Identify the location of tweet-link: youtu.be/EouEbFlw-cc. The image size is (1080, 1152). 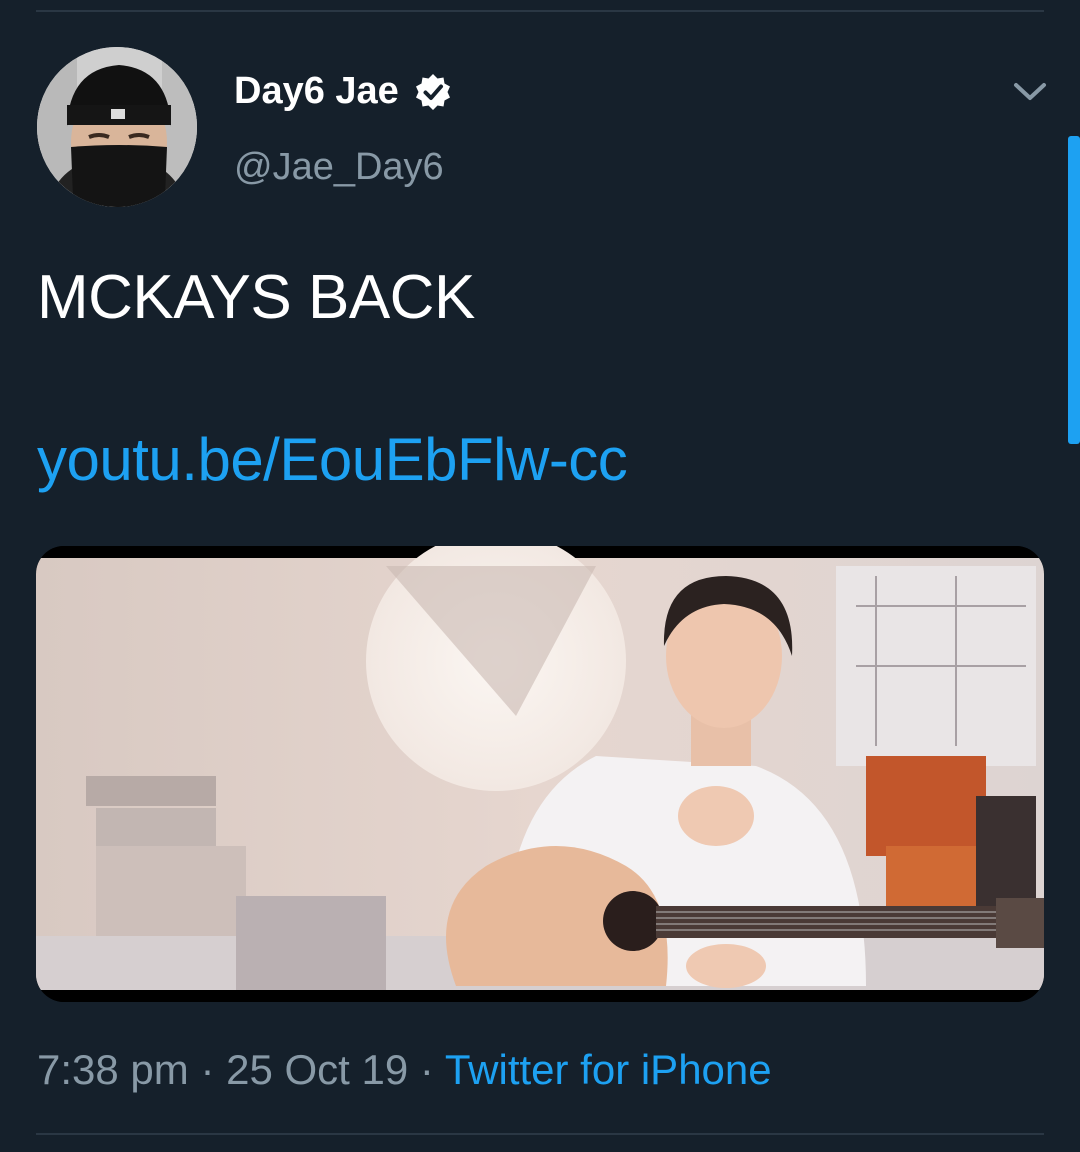
(332, 459).